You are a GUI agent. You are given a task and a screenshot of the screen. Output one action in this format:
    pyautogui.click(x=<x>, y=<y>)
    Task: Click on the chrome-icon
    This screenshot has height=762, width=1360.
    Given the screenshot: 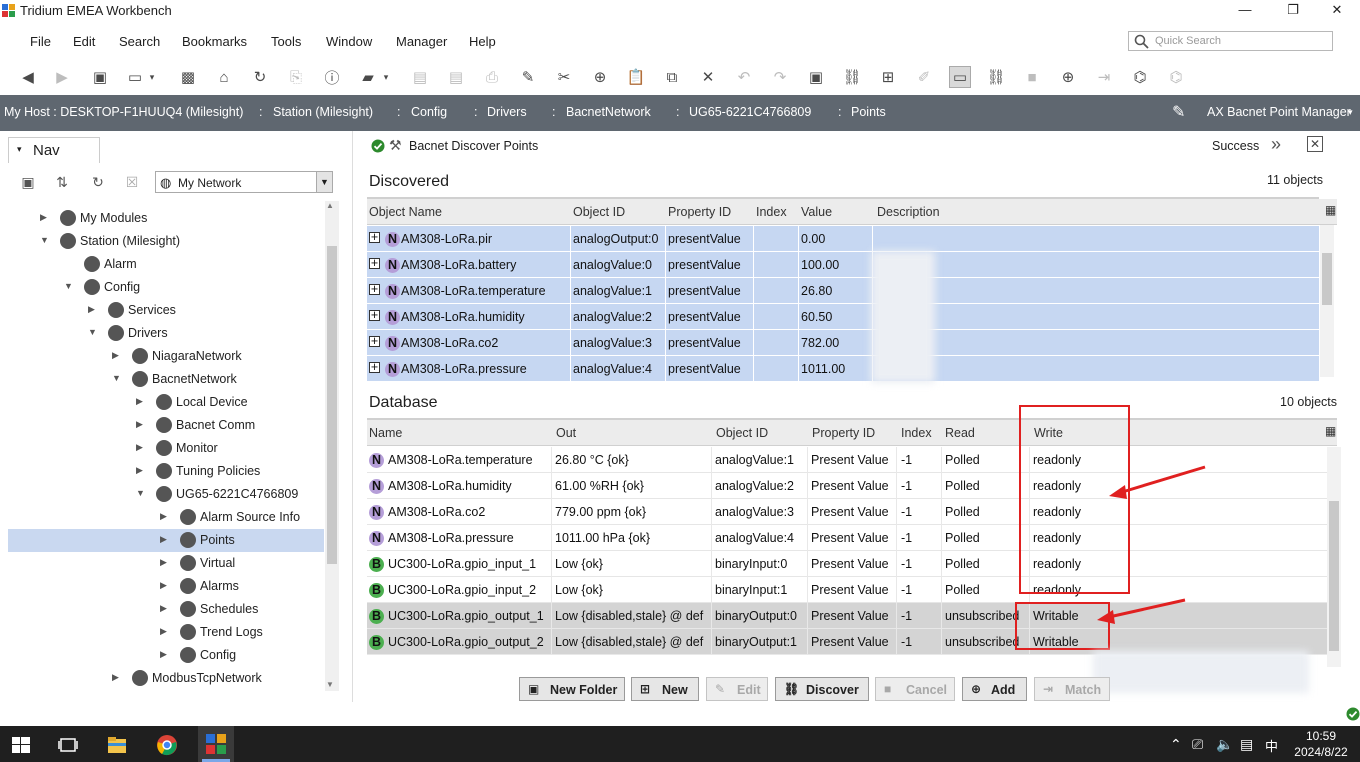 What is the action you would take?
    pyautogui.click(x=167, y=745)
    